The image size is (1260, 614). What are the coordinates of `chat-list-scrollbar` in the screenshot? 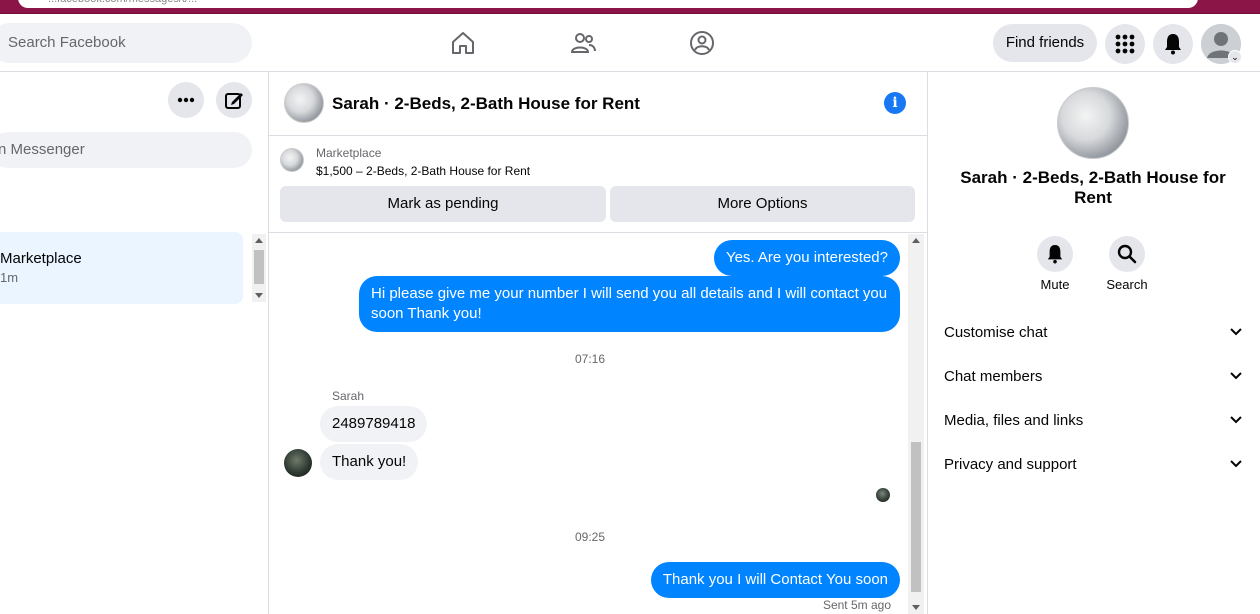 It's located at (259, 268).